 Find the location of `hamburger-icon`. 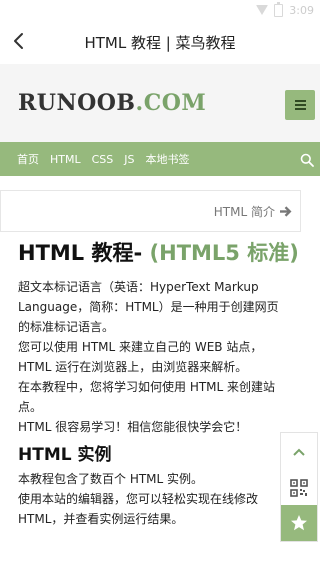

hamburger-icon is located at coordinates (300, 105).